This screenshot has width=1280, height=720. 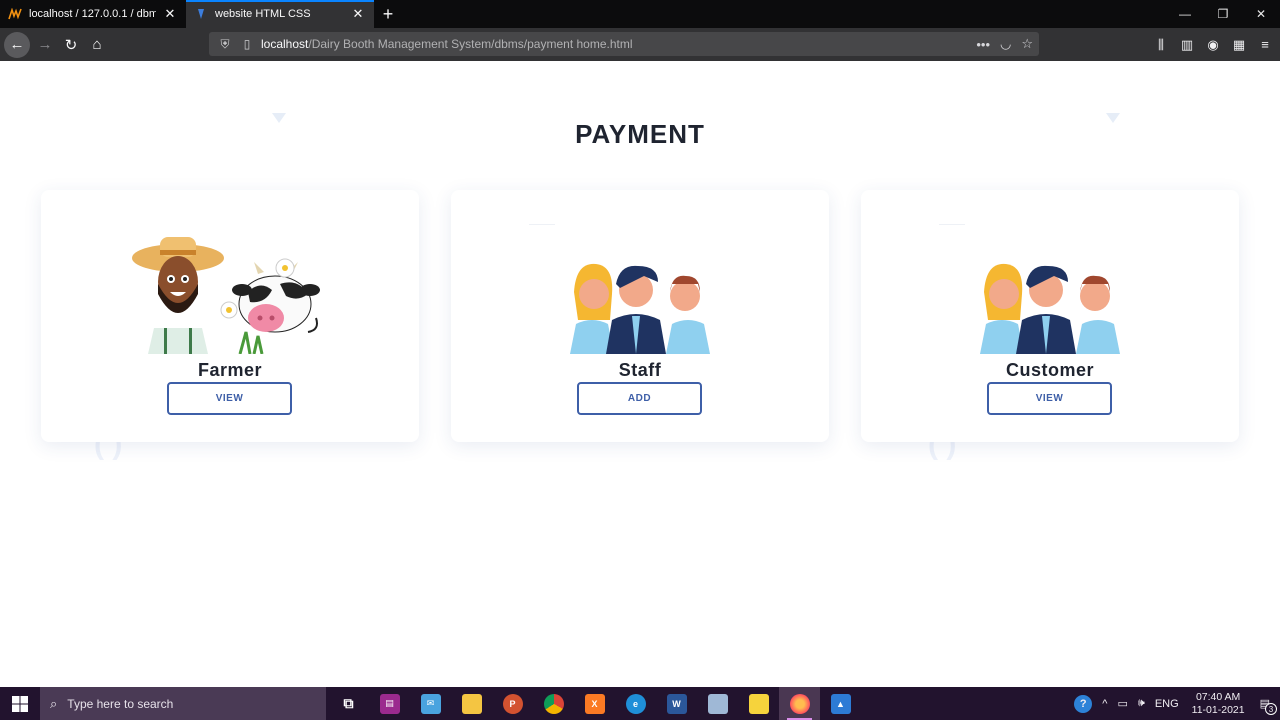 I want to click on edge-icon: e, so click(x=635, y=703).